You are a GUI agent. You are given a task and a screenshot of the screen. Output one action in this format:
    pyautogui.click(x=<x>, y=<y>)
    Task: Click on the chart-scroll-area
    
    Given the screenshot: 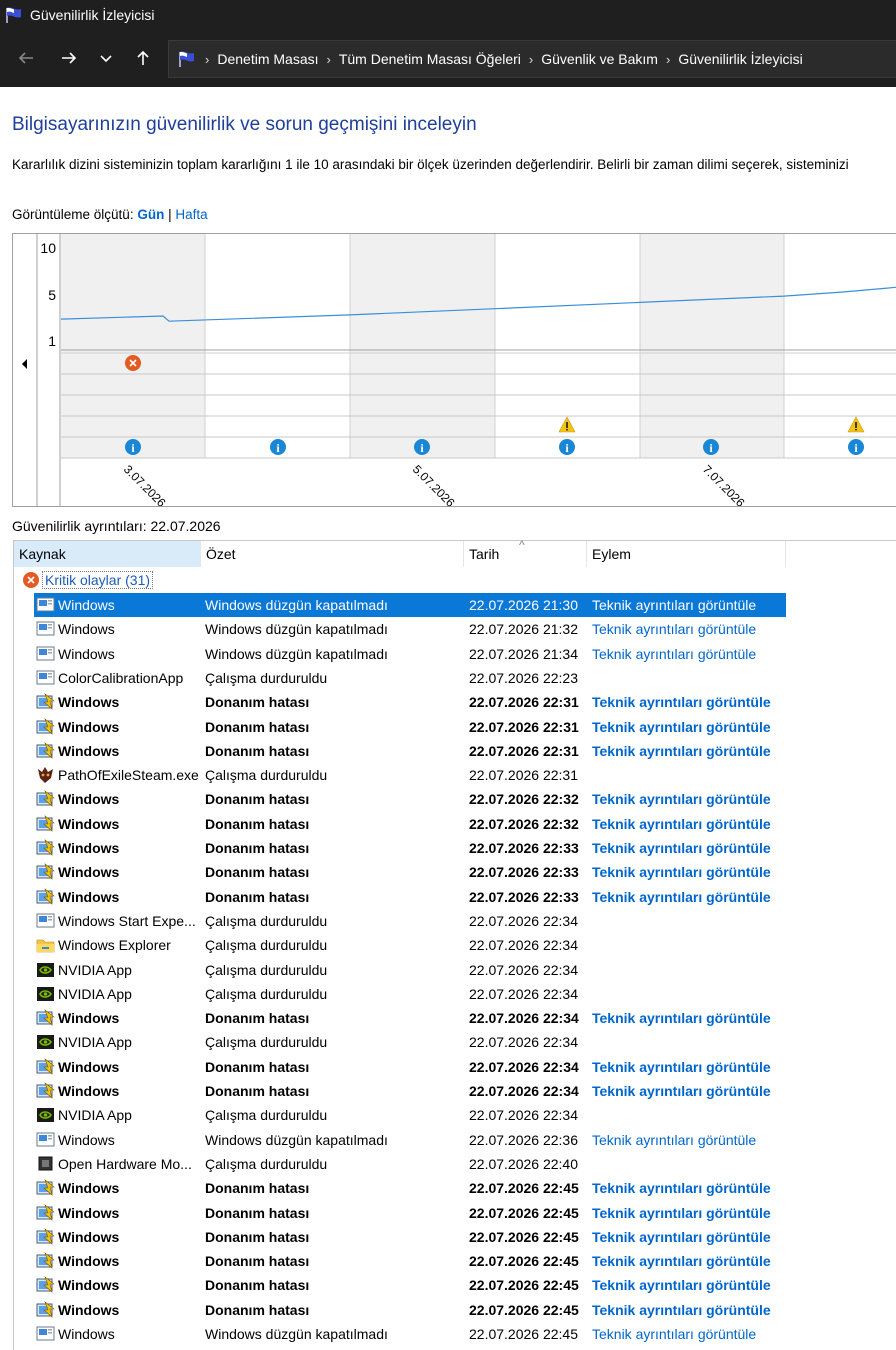 What is the action you would take?
    pyautogui.click(x=25, y=370)
    